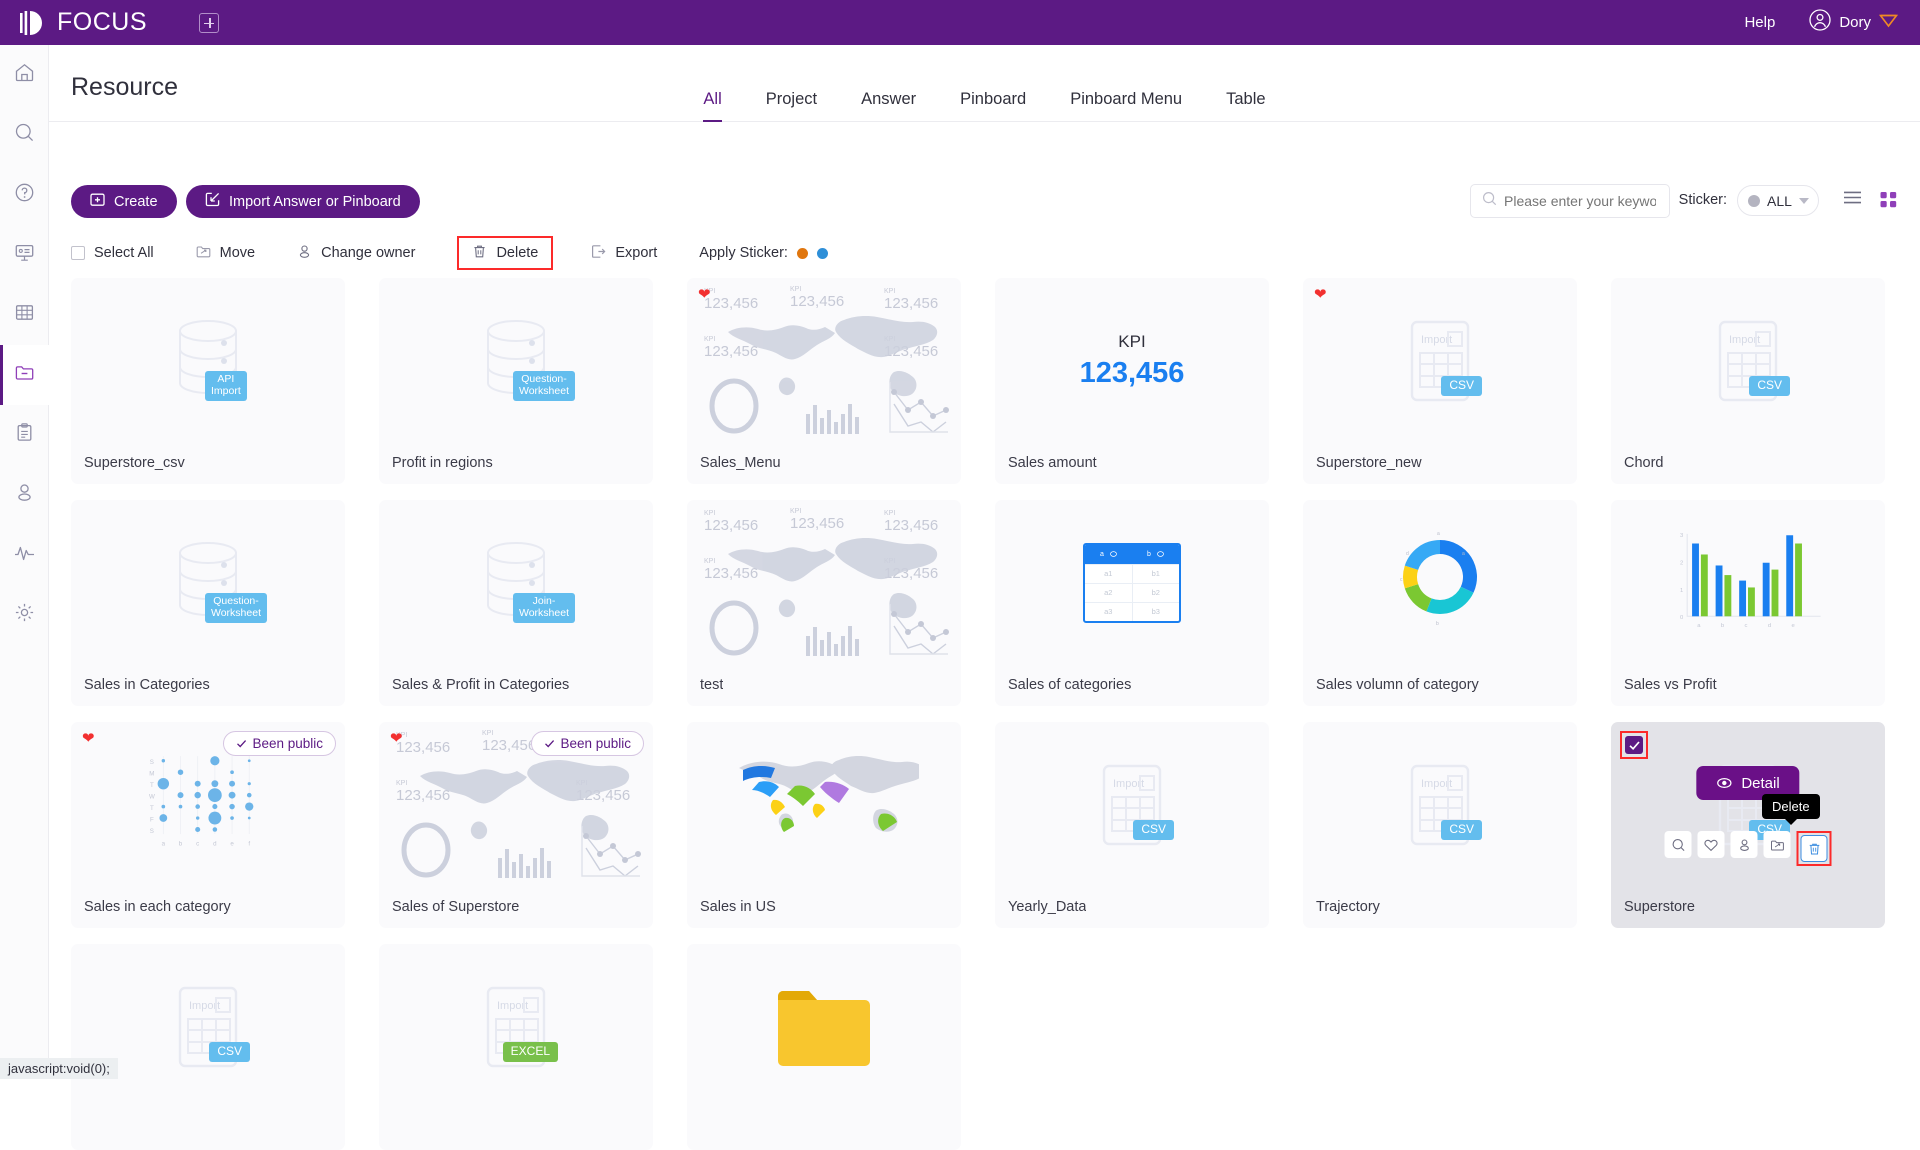 The height and width of the screenshot is (1150, 1920). Describe the element at coordinates (1126, 105) in the screenshot. I see `tab-pinboard-menu: Pinboard Menu` at that location.